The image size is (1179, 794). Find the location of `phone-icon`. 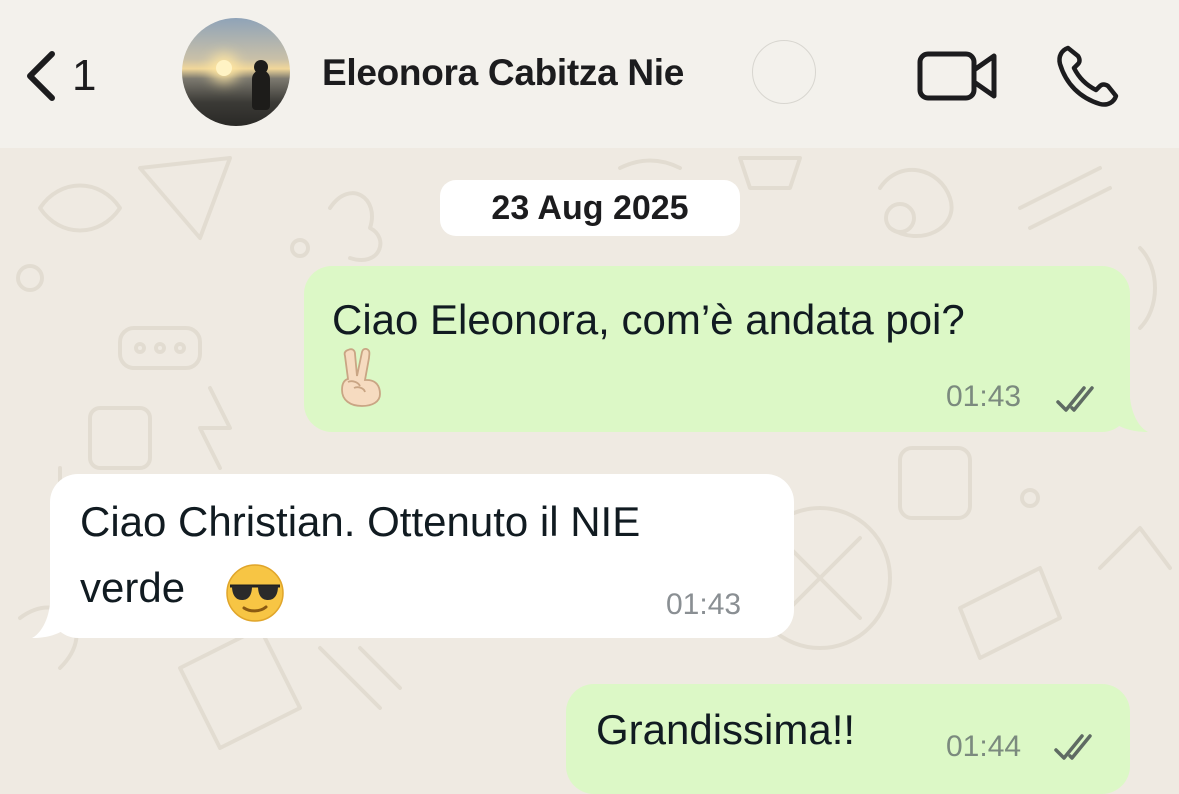

phone-icon is located at coordinates (1088, 76).